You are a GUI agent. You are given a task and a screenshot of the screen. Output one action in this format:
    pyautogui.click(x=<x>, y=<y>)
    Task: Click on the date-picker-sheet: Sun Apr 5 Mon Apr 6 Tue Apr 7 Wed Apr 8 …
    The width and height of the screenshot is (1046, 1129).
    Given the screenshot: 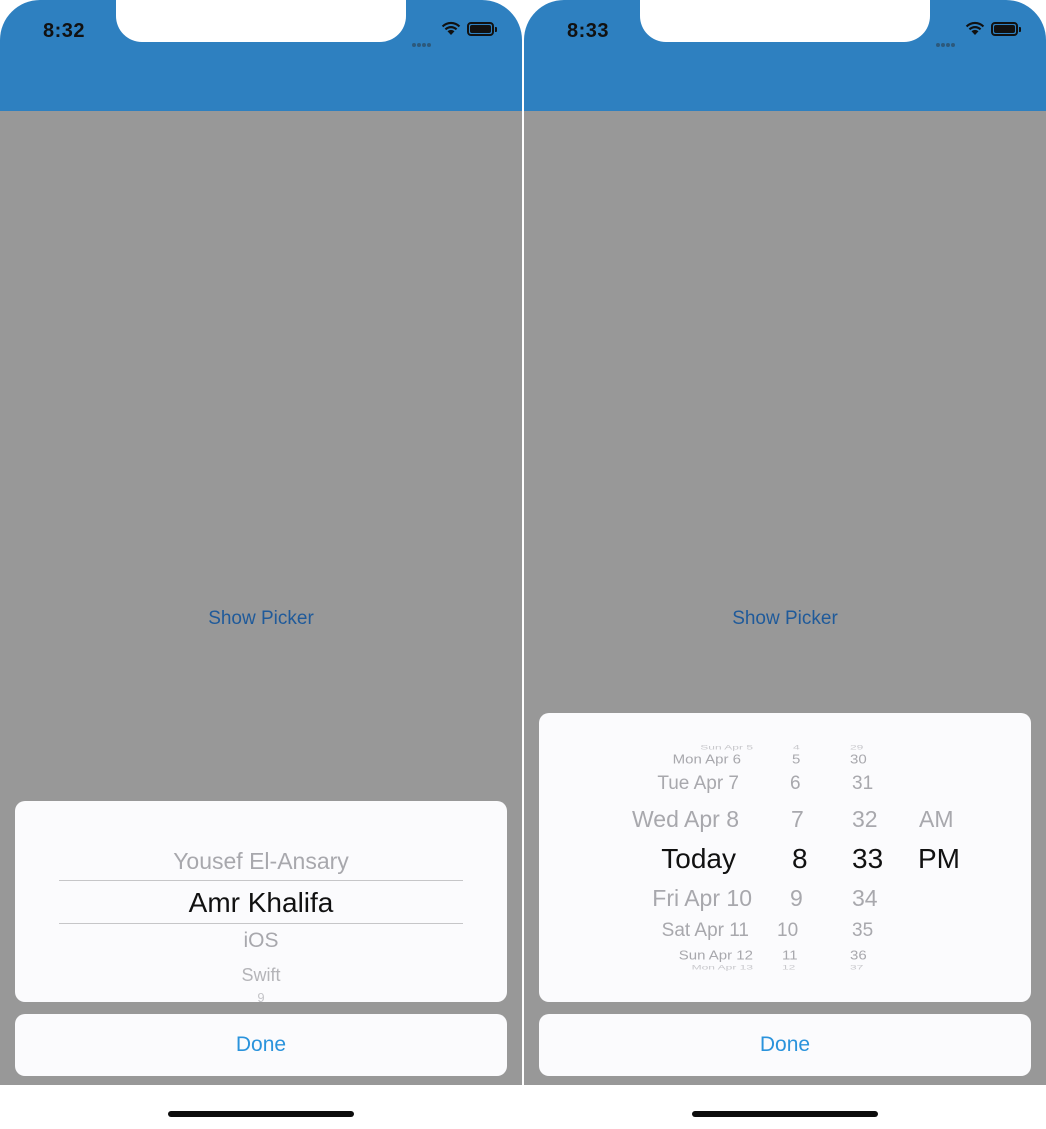 What is the action you would take?
    pyautogui.click(x=785, y=857)
    